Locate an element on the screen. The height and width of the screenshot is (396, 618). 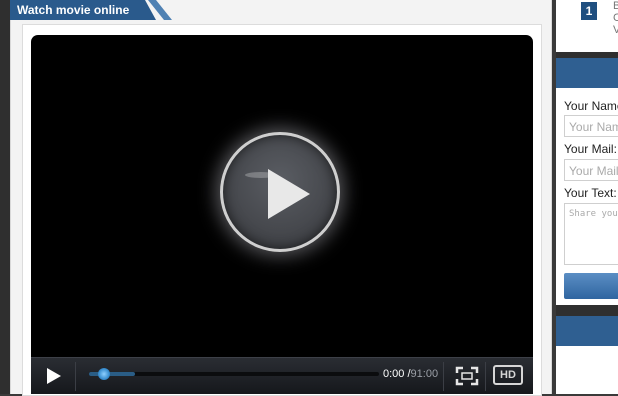
hd-label: HD is located at coordinates (508, 375).